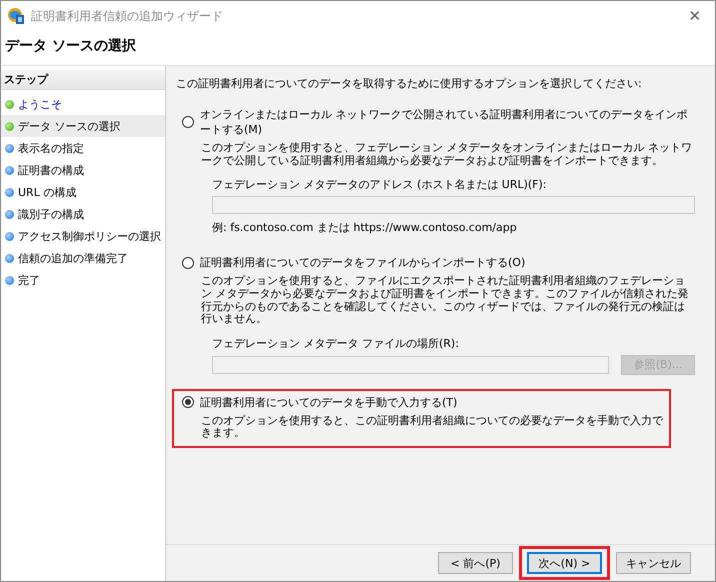 The height and width of the screenshot is (582, 716). I want to click on wizard-button: キャンセル, so click(653, 563).